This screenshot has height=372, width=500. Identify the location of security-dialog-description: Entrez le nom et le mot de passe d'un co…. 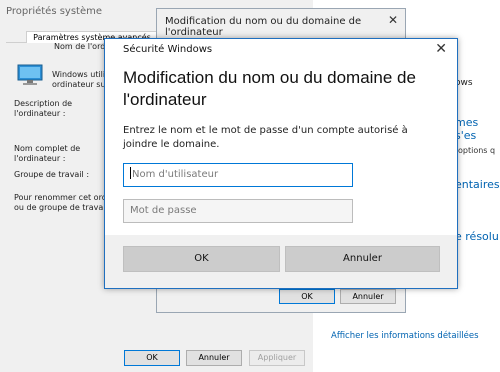
(265, 137).